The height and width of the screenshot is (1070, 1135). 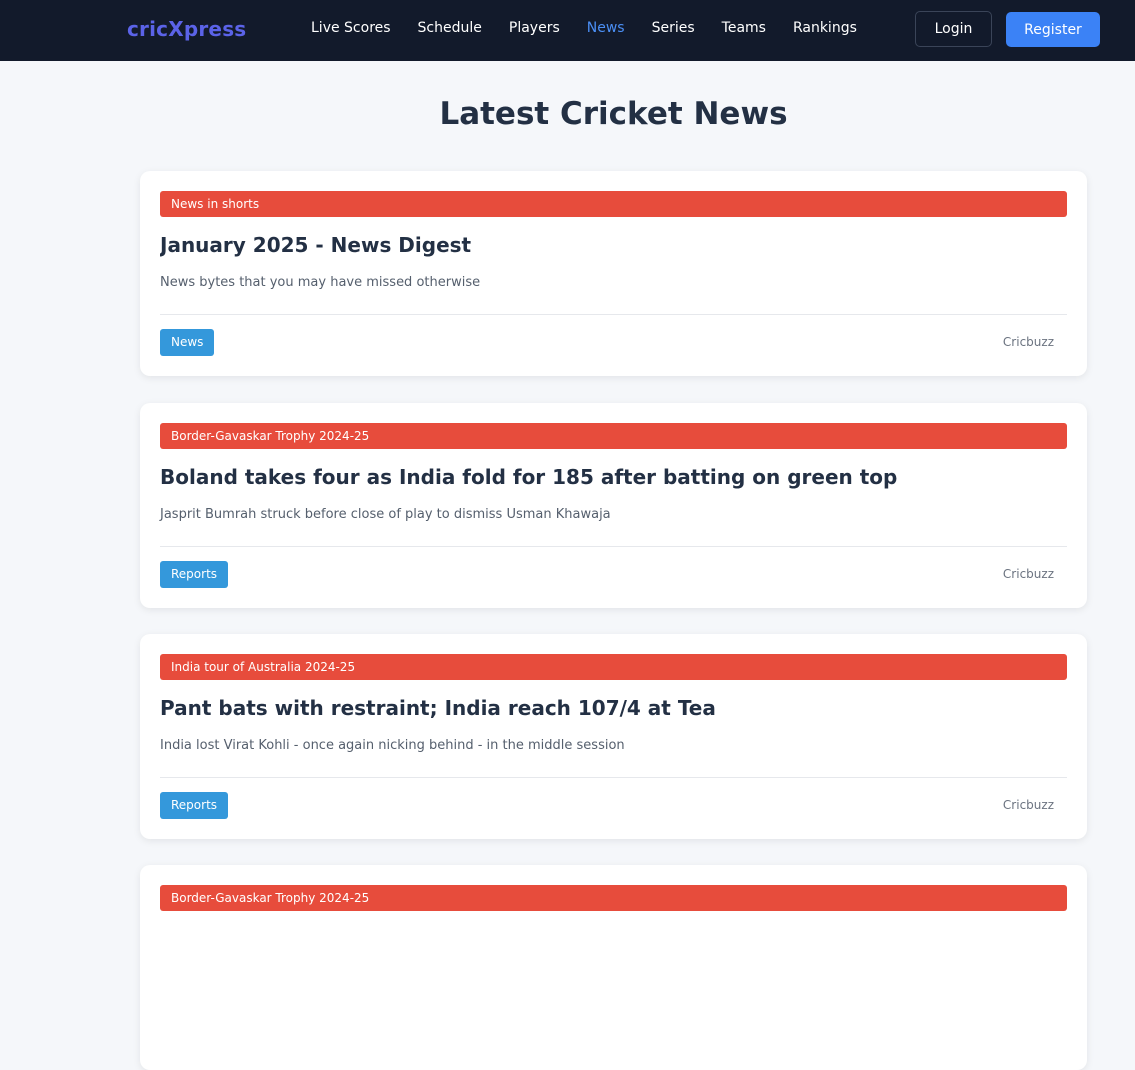 What do you see at coordinates (613, 667) in the screenshot?
I see `news-category-banner: India tour of Australia 2024-25` at bounding box center [613, 667].